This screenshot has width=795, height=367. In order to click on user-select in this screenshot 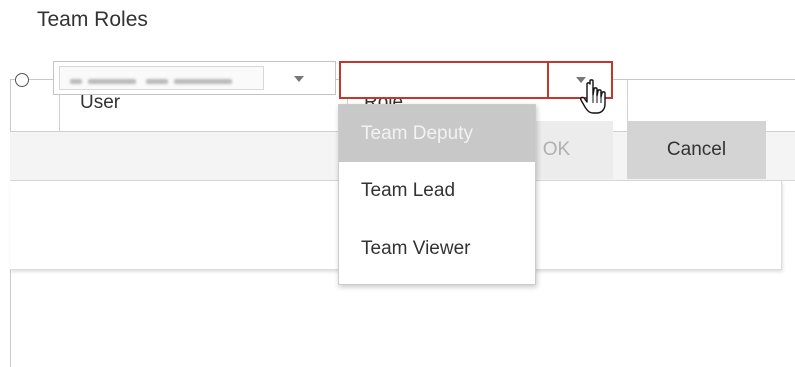, I will do `click(194, 78)`.